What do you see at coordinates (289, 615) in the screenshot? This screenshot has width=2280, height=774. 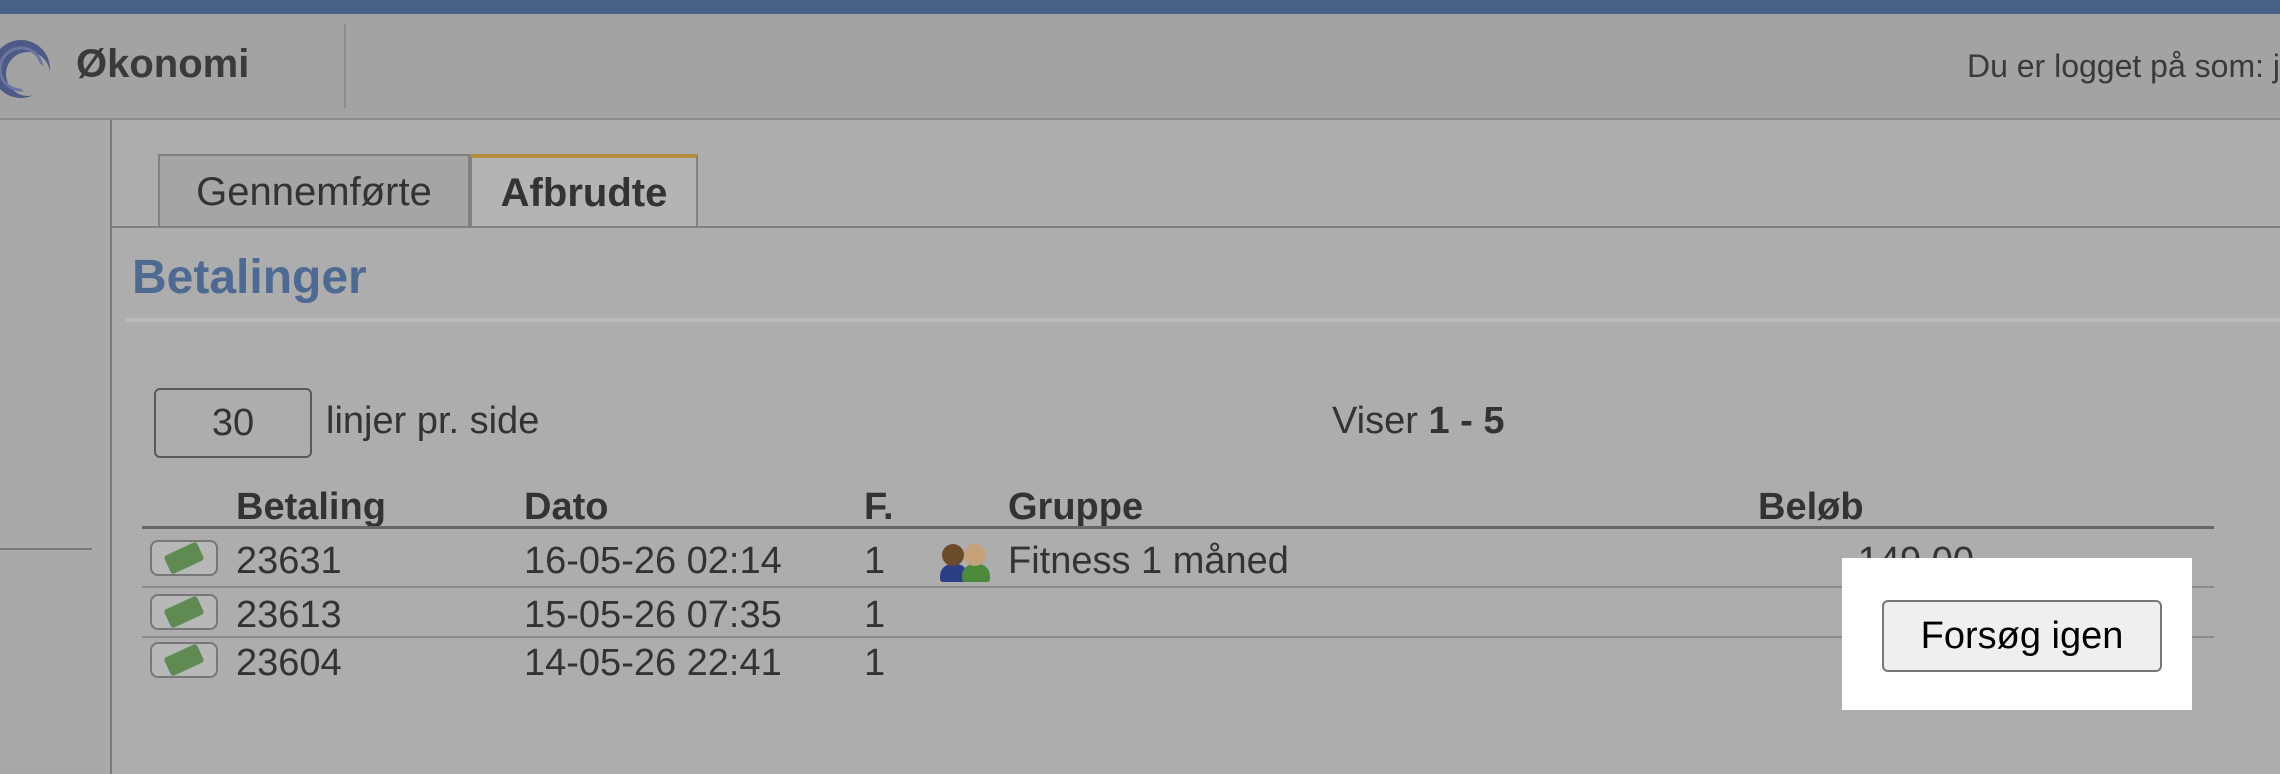 I see `row-payment-id: 23613` at bounding box center [289, 615].